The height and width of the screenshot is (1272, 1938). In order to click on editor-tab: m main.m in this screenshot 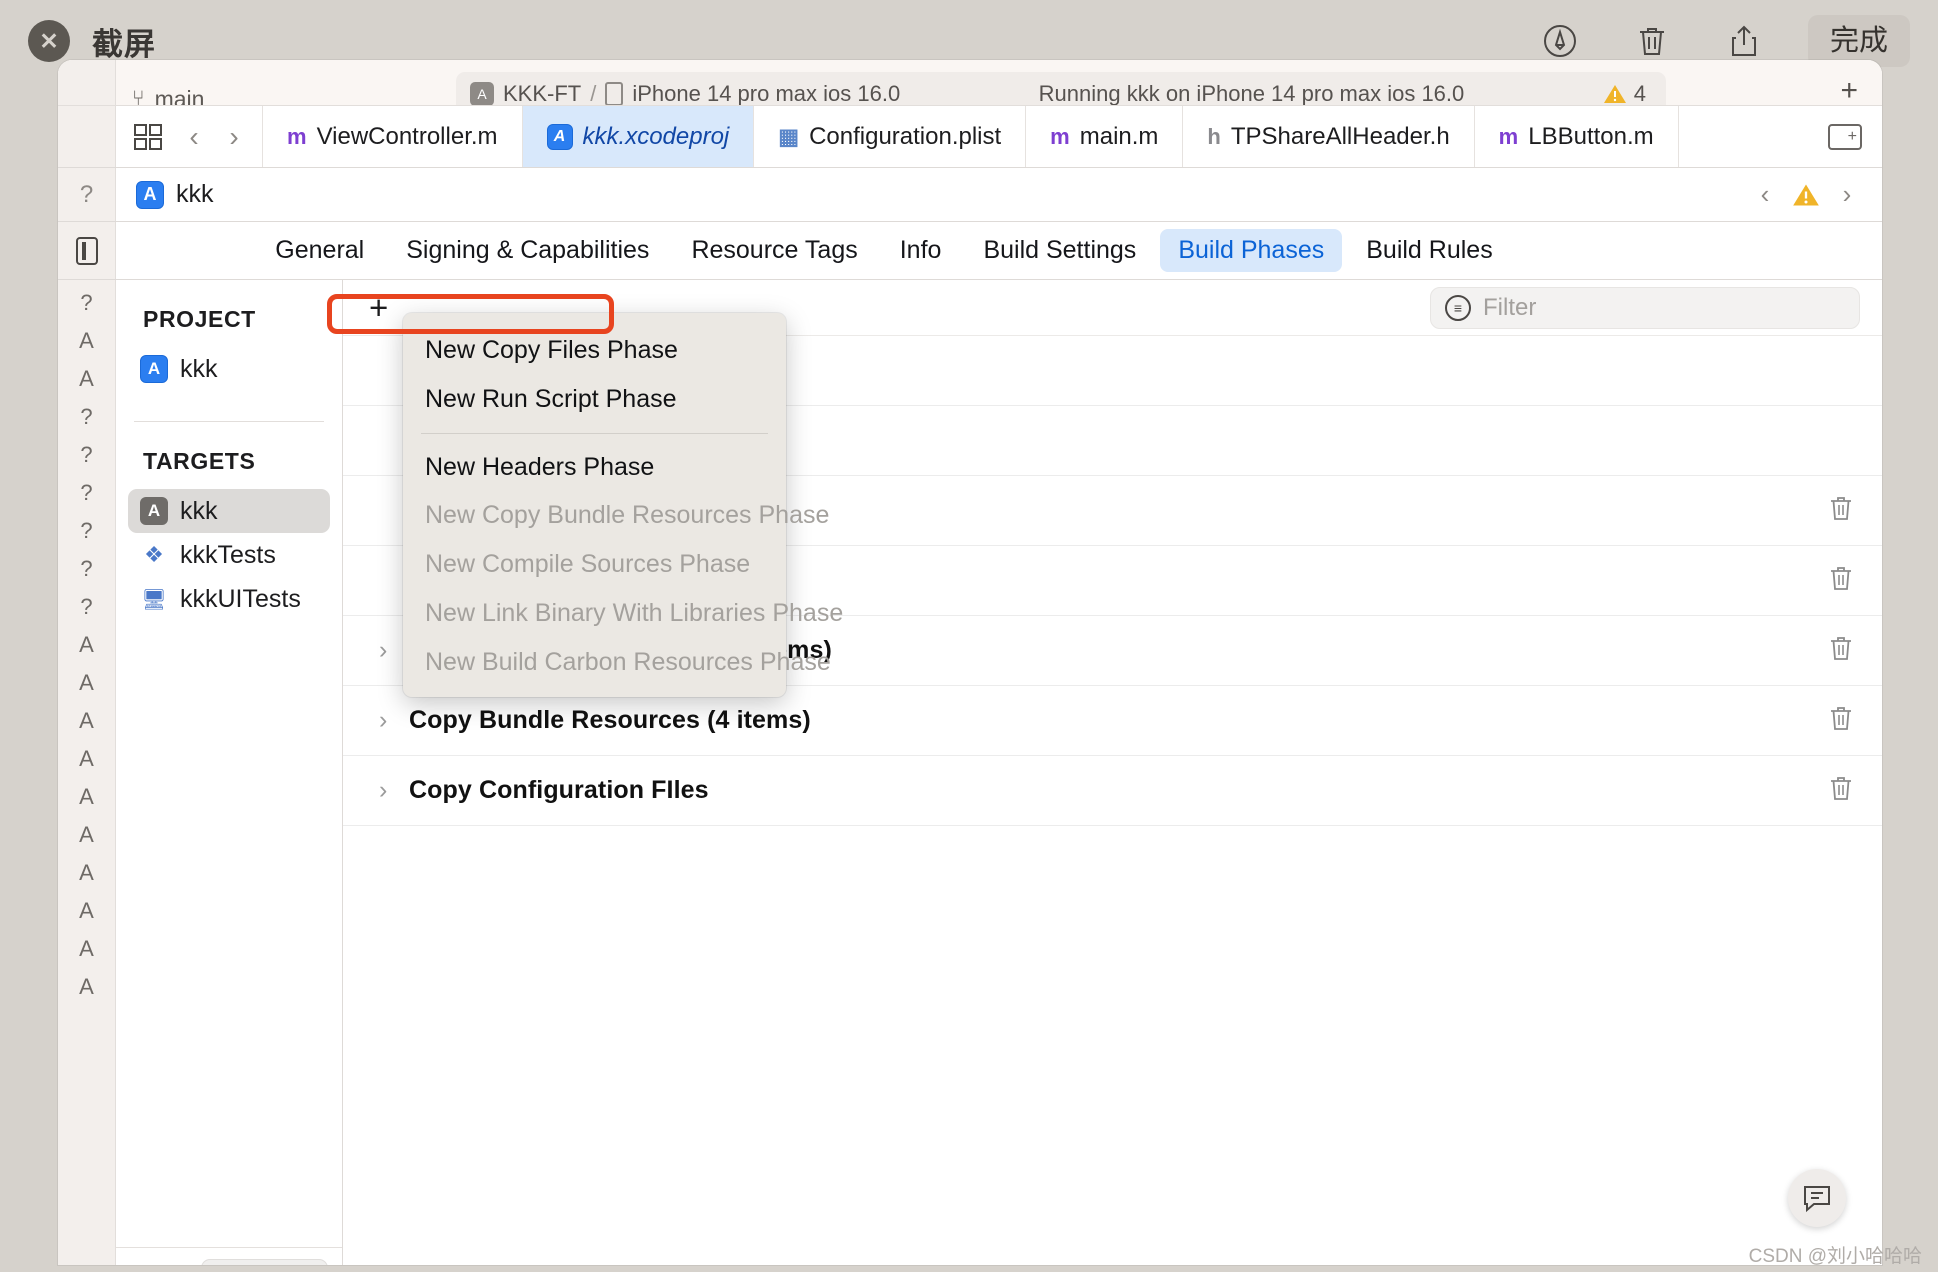, I will do `click(1105, 136)`.